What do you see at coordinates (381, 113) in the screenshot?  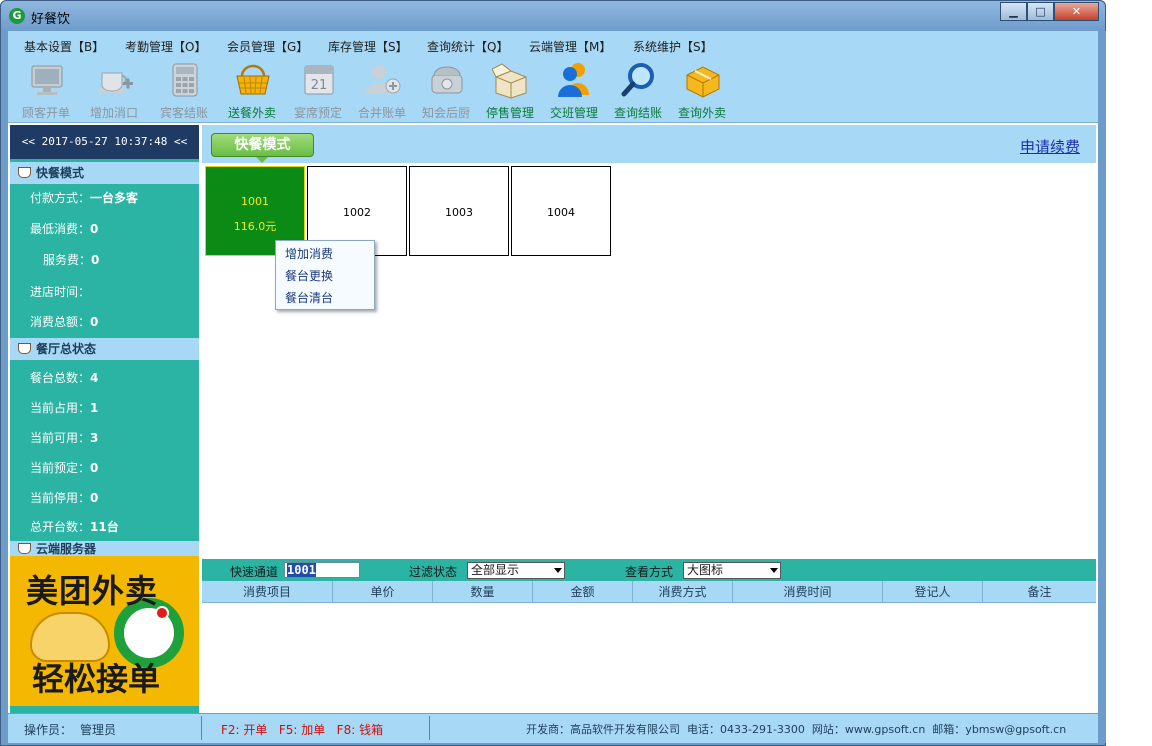 I see `tool-label: 合并账单` at bounding box center [381, 113].